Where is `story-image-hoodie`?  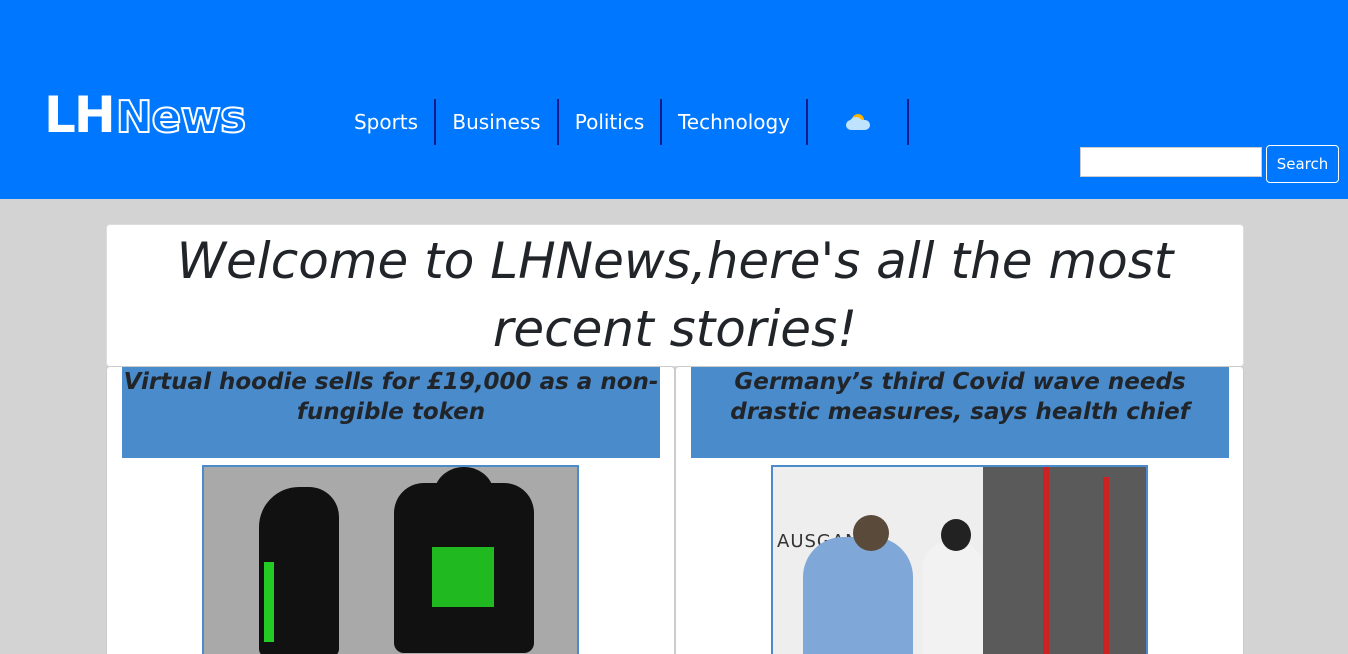 story-image-hoodie is located at coordinates (390, 559).